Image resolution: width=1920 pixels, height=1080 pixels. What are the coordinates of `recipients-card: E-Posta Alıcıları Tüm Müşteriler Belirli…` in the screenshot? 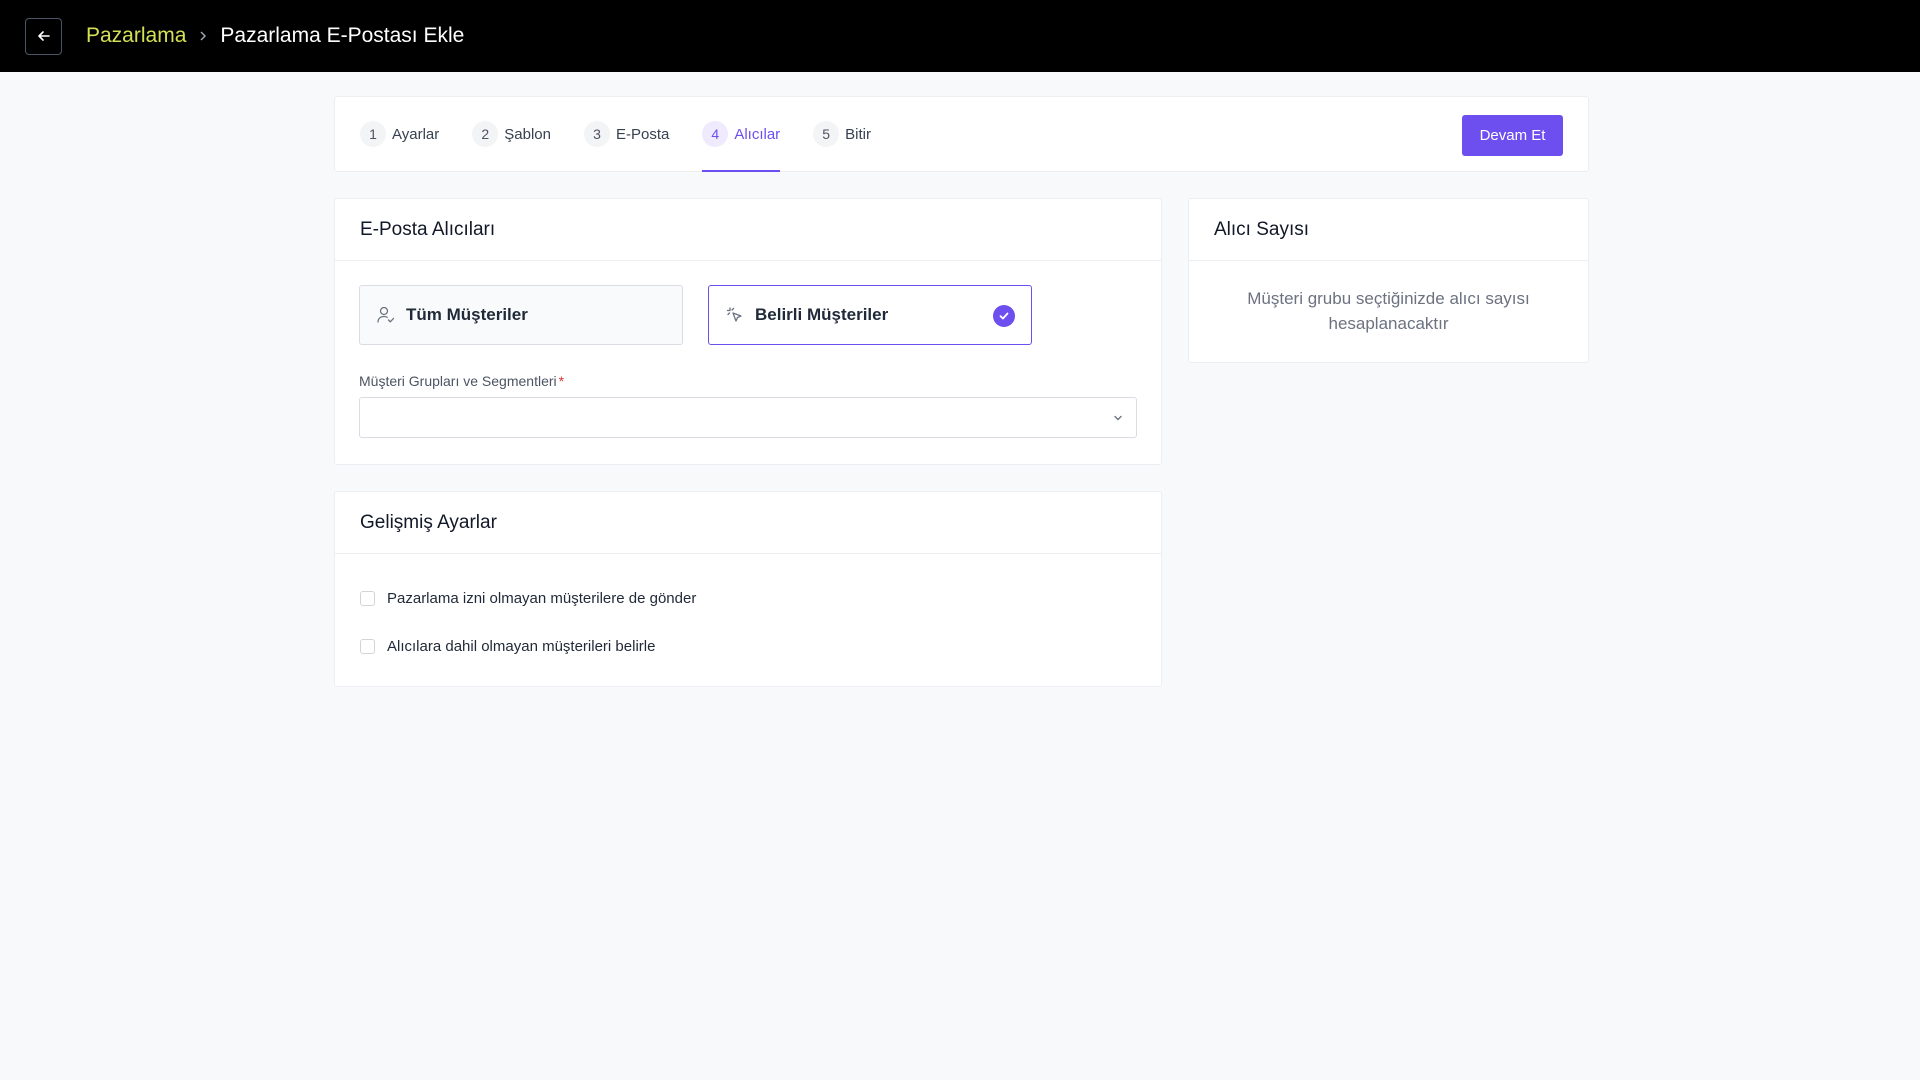 It's located at (748, 331).